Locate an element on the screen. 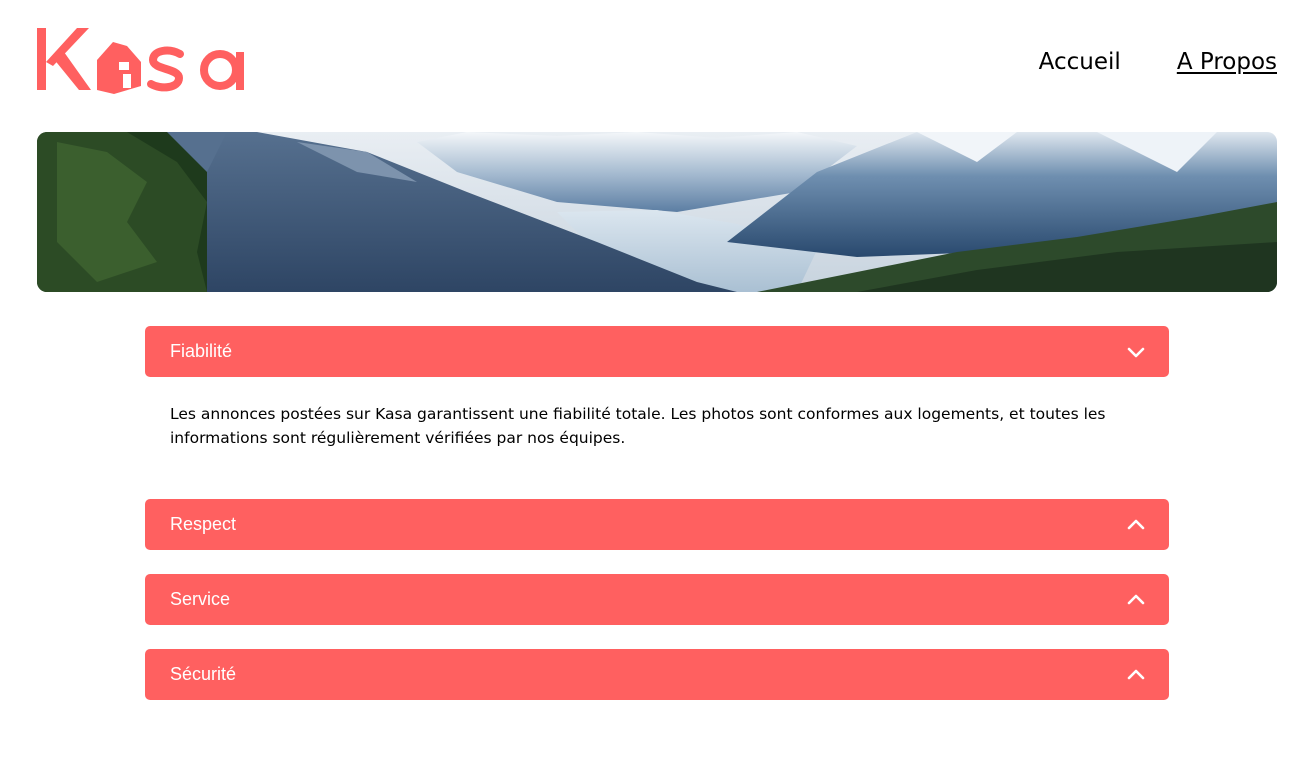 This screenshot has height=773, width=1291. accordion-respect: Respect is located at coordinates (657, 524).